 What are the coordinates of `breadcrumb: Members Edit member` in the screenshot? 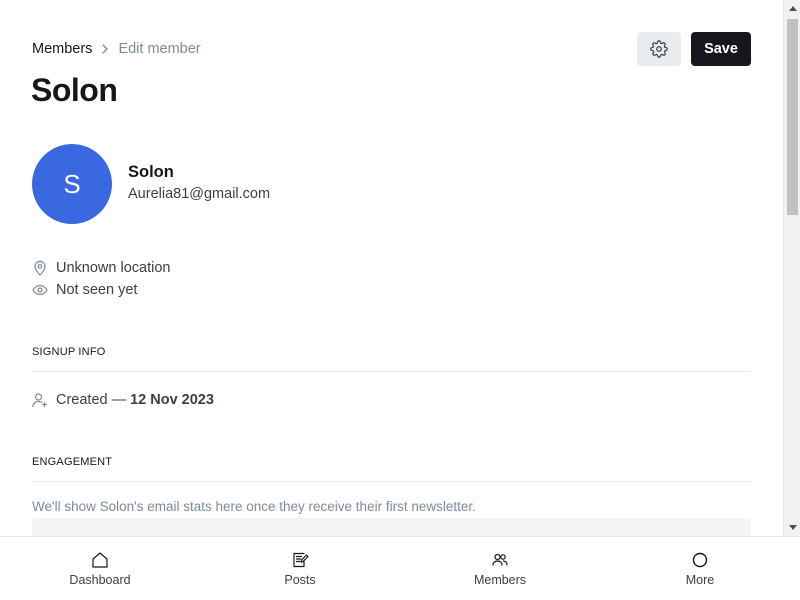 It's located at (116, 49).